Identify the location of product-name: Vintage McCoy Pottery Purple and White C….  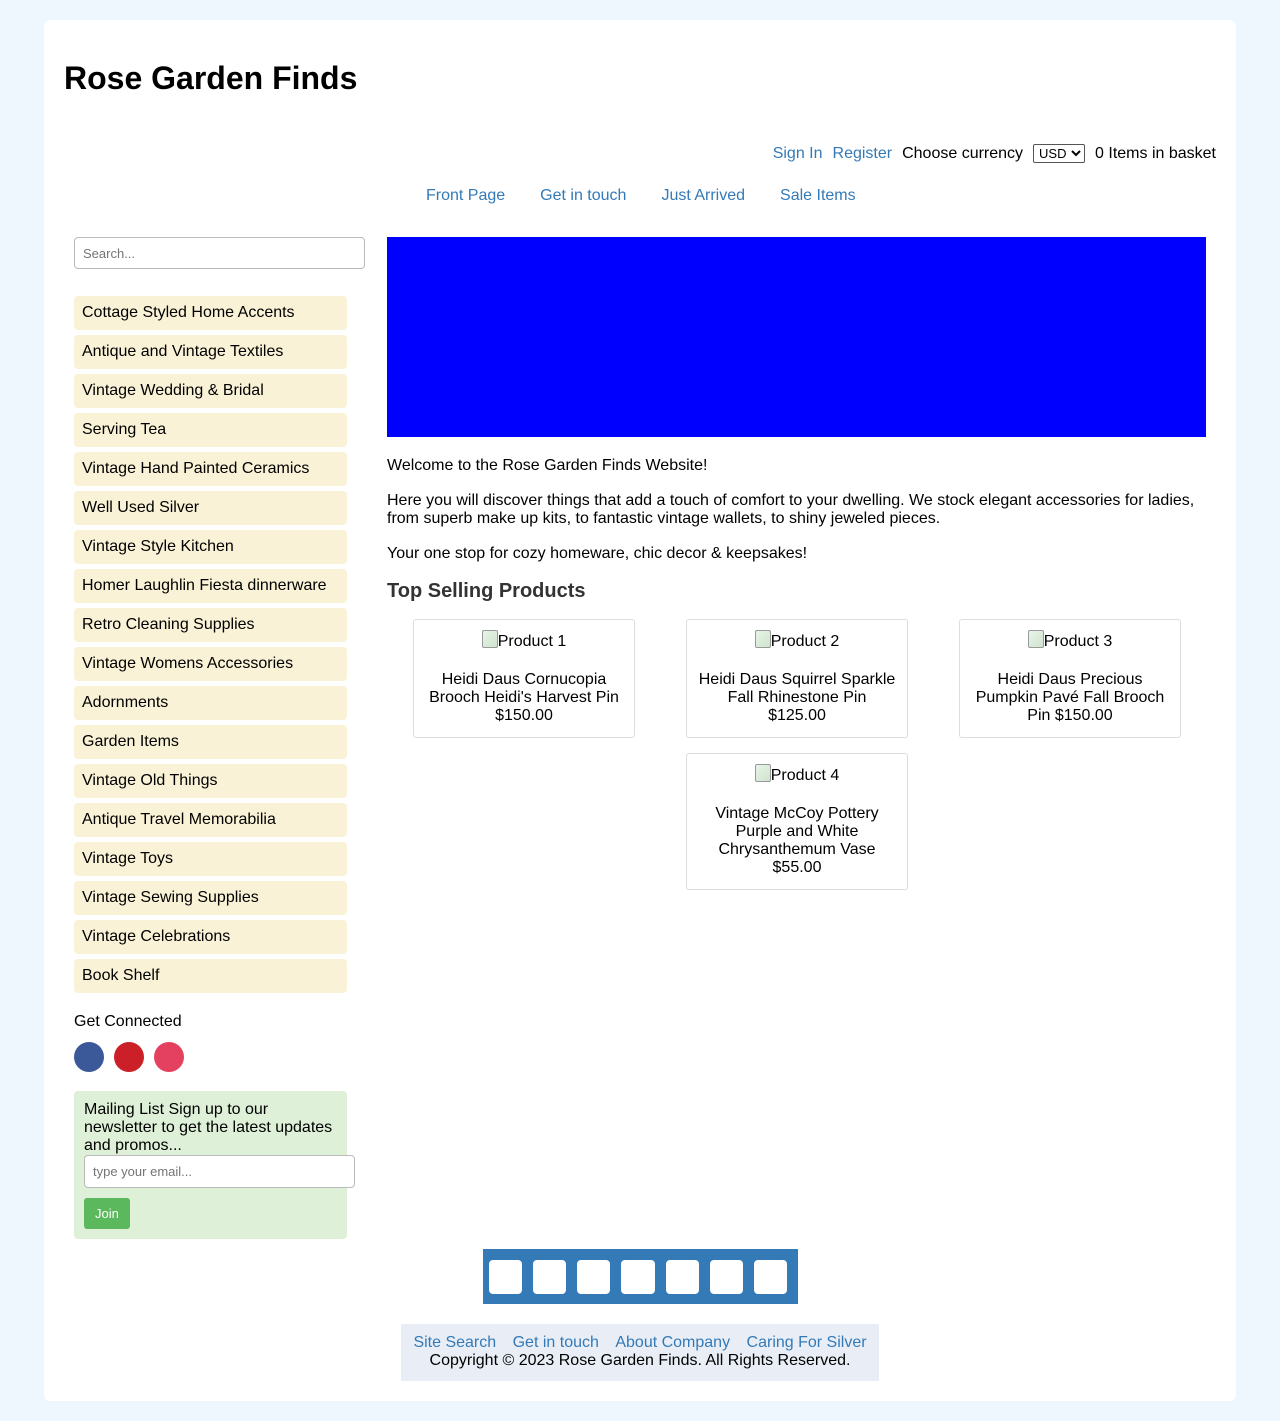
(796, 831).